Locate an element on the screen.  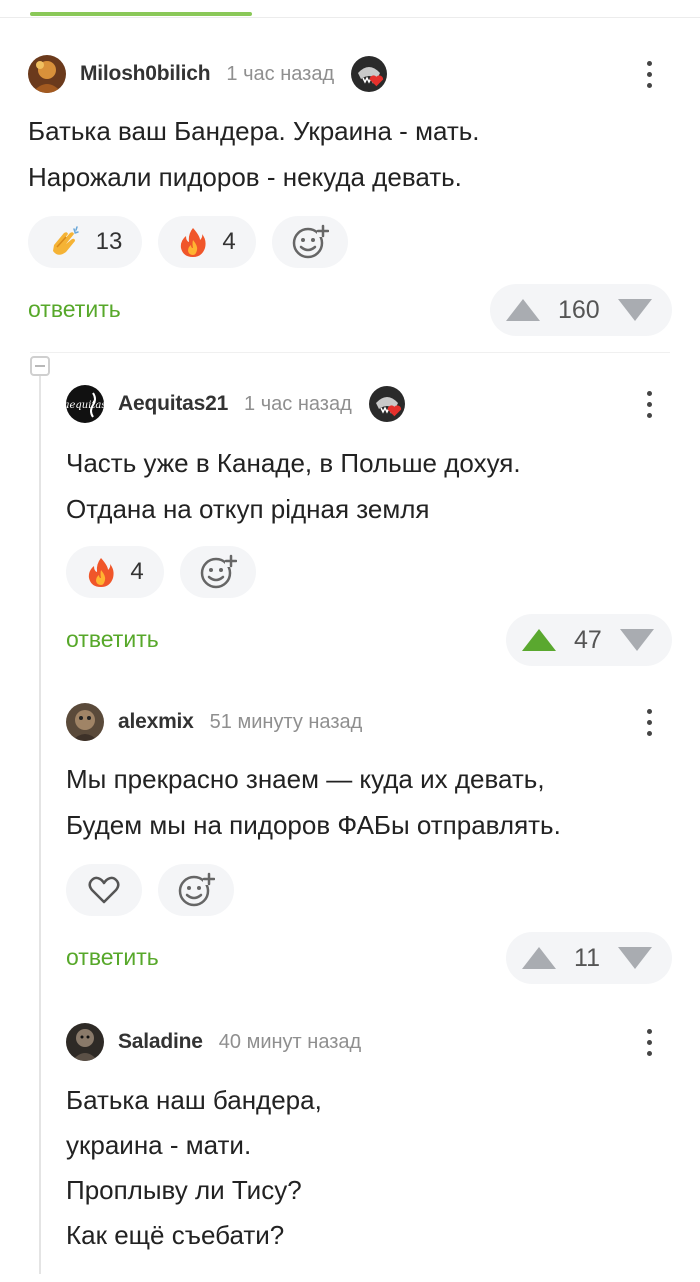
comment-time: 51 минуту назад is located at coordinates (286, 721).